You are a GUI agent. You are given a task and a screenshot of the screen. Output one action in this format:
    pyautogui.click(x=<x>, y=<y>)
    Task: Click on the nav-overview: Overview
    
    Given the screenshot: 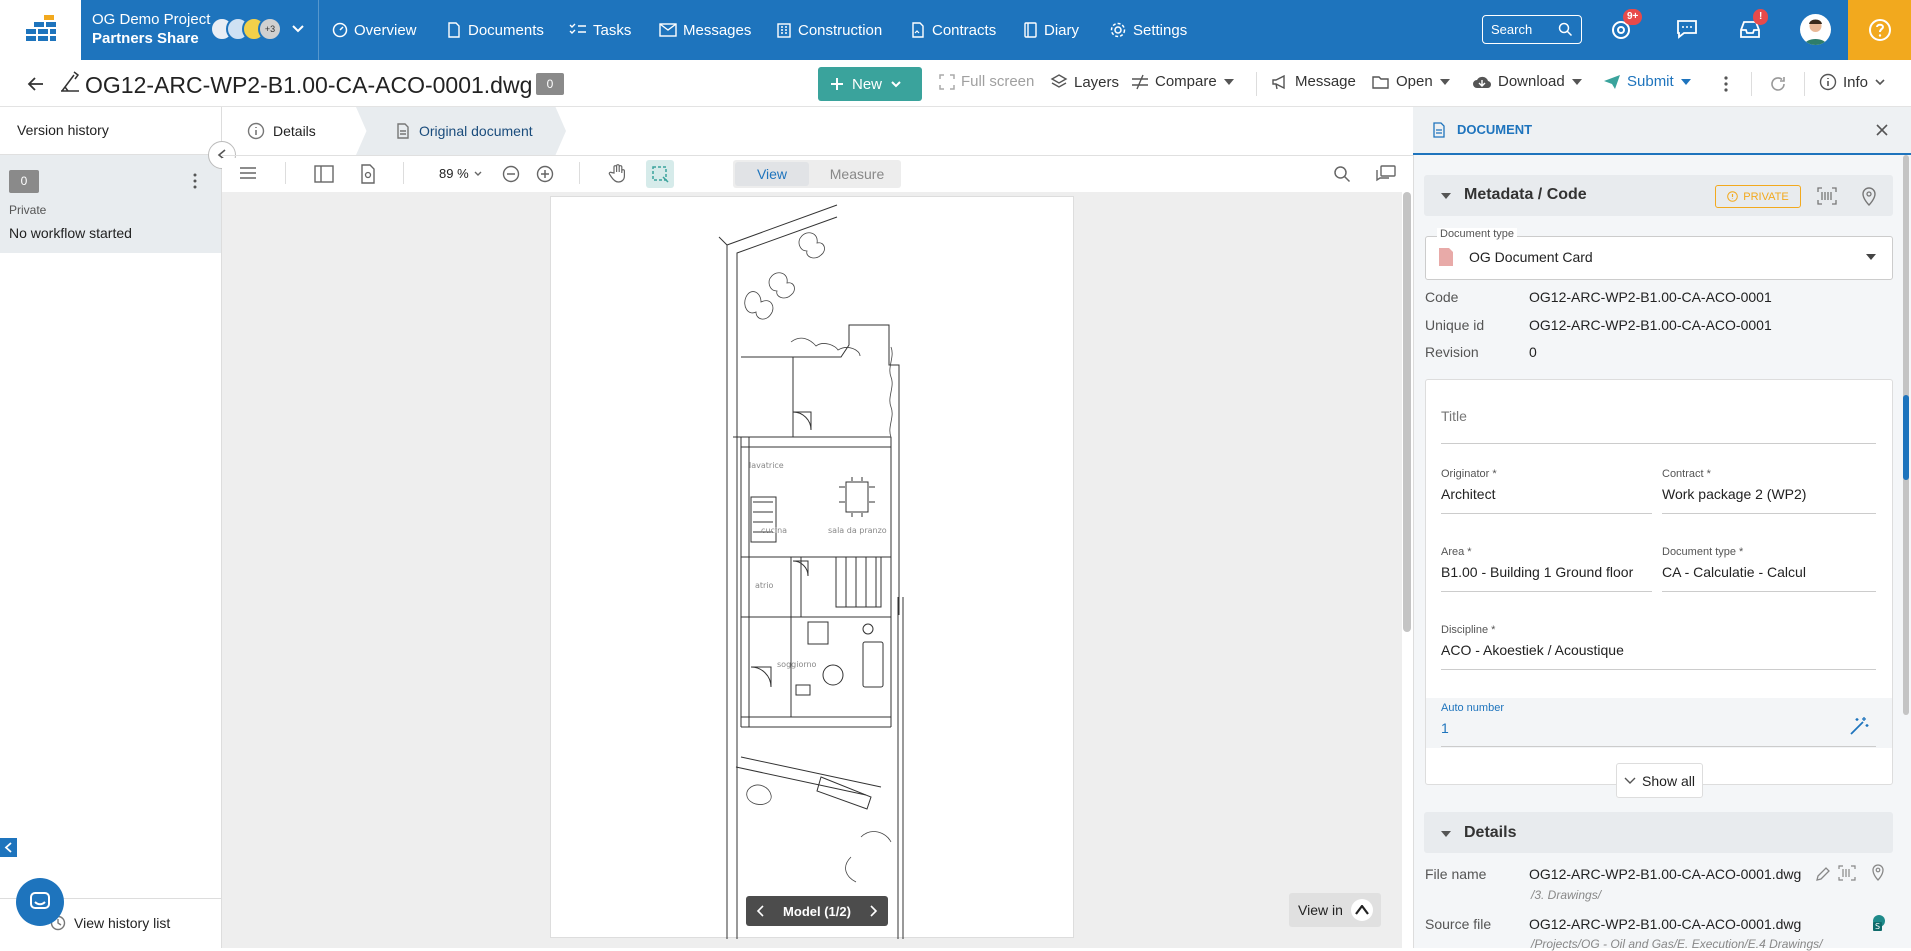 What is the action you would take?
    pyautogui.click(x=374, y=30)
    